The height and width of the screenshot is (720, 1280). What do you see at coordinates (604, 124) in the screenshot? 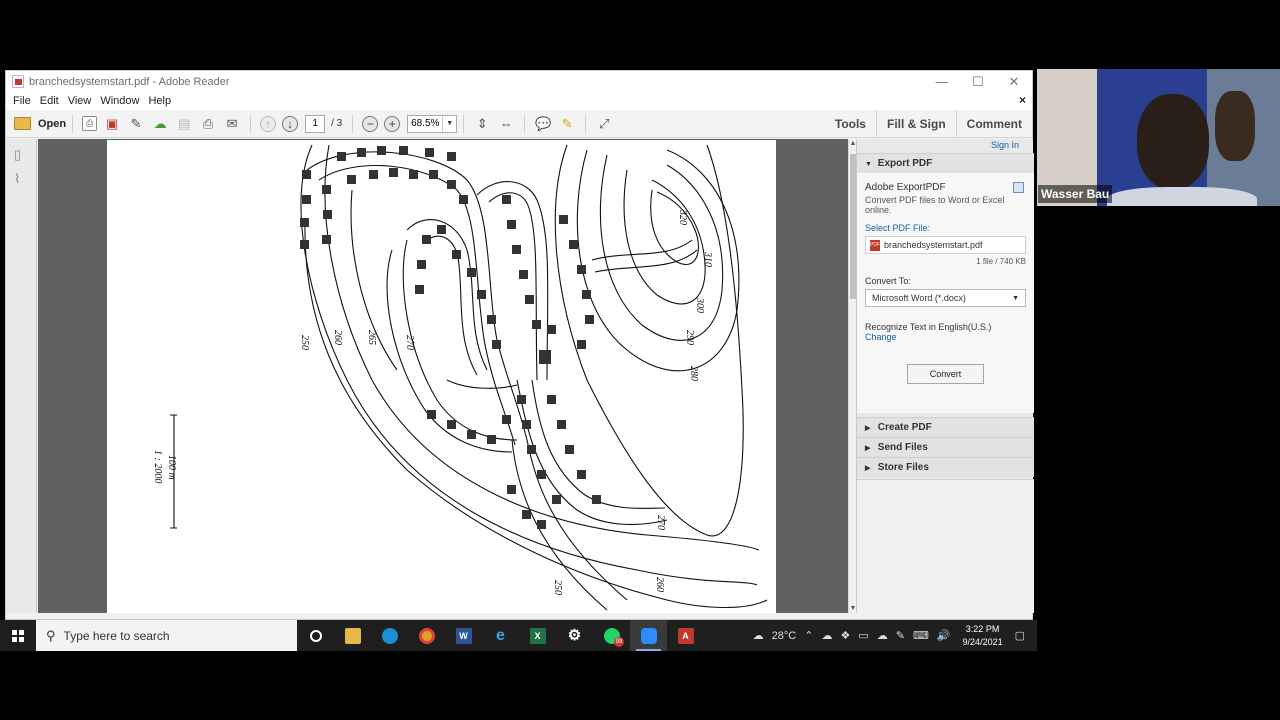
I see `read-mode-icon: ⤢` at bounding box center [604, 124].